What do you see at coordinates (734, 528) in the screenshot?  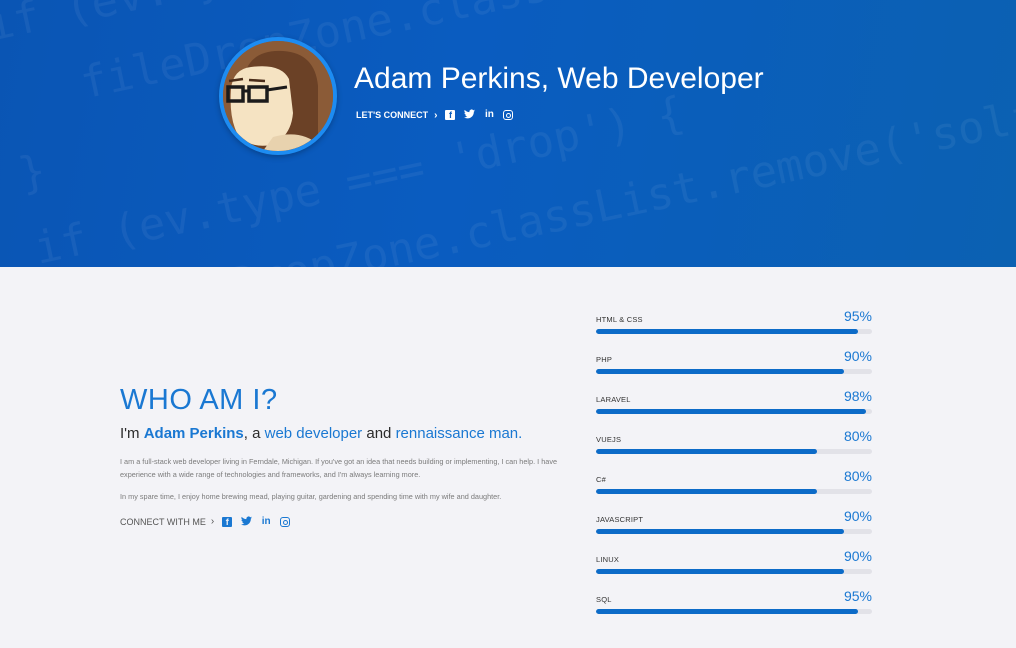 I see `skill-row: JAVASCRIPT 90%` at bounding box center [734, 528].